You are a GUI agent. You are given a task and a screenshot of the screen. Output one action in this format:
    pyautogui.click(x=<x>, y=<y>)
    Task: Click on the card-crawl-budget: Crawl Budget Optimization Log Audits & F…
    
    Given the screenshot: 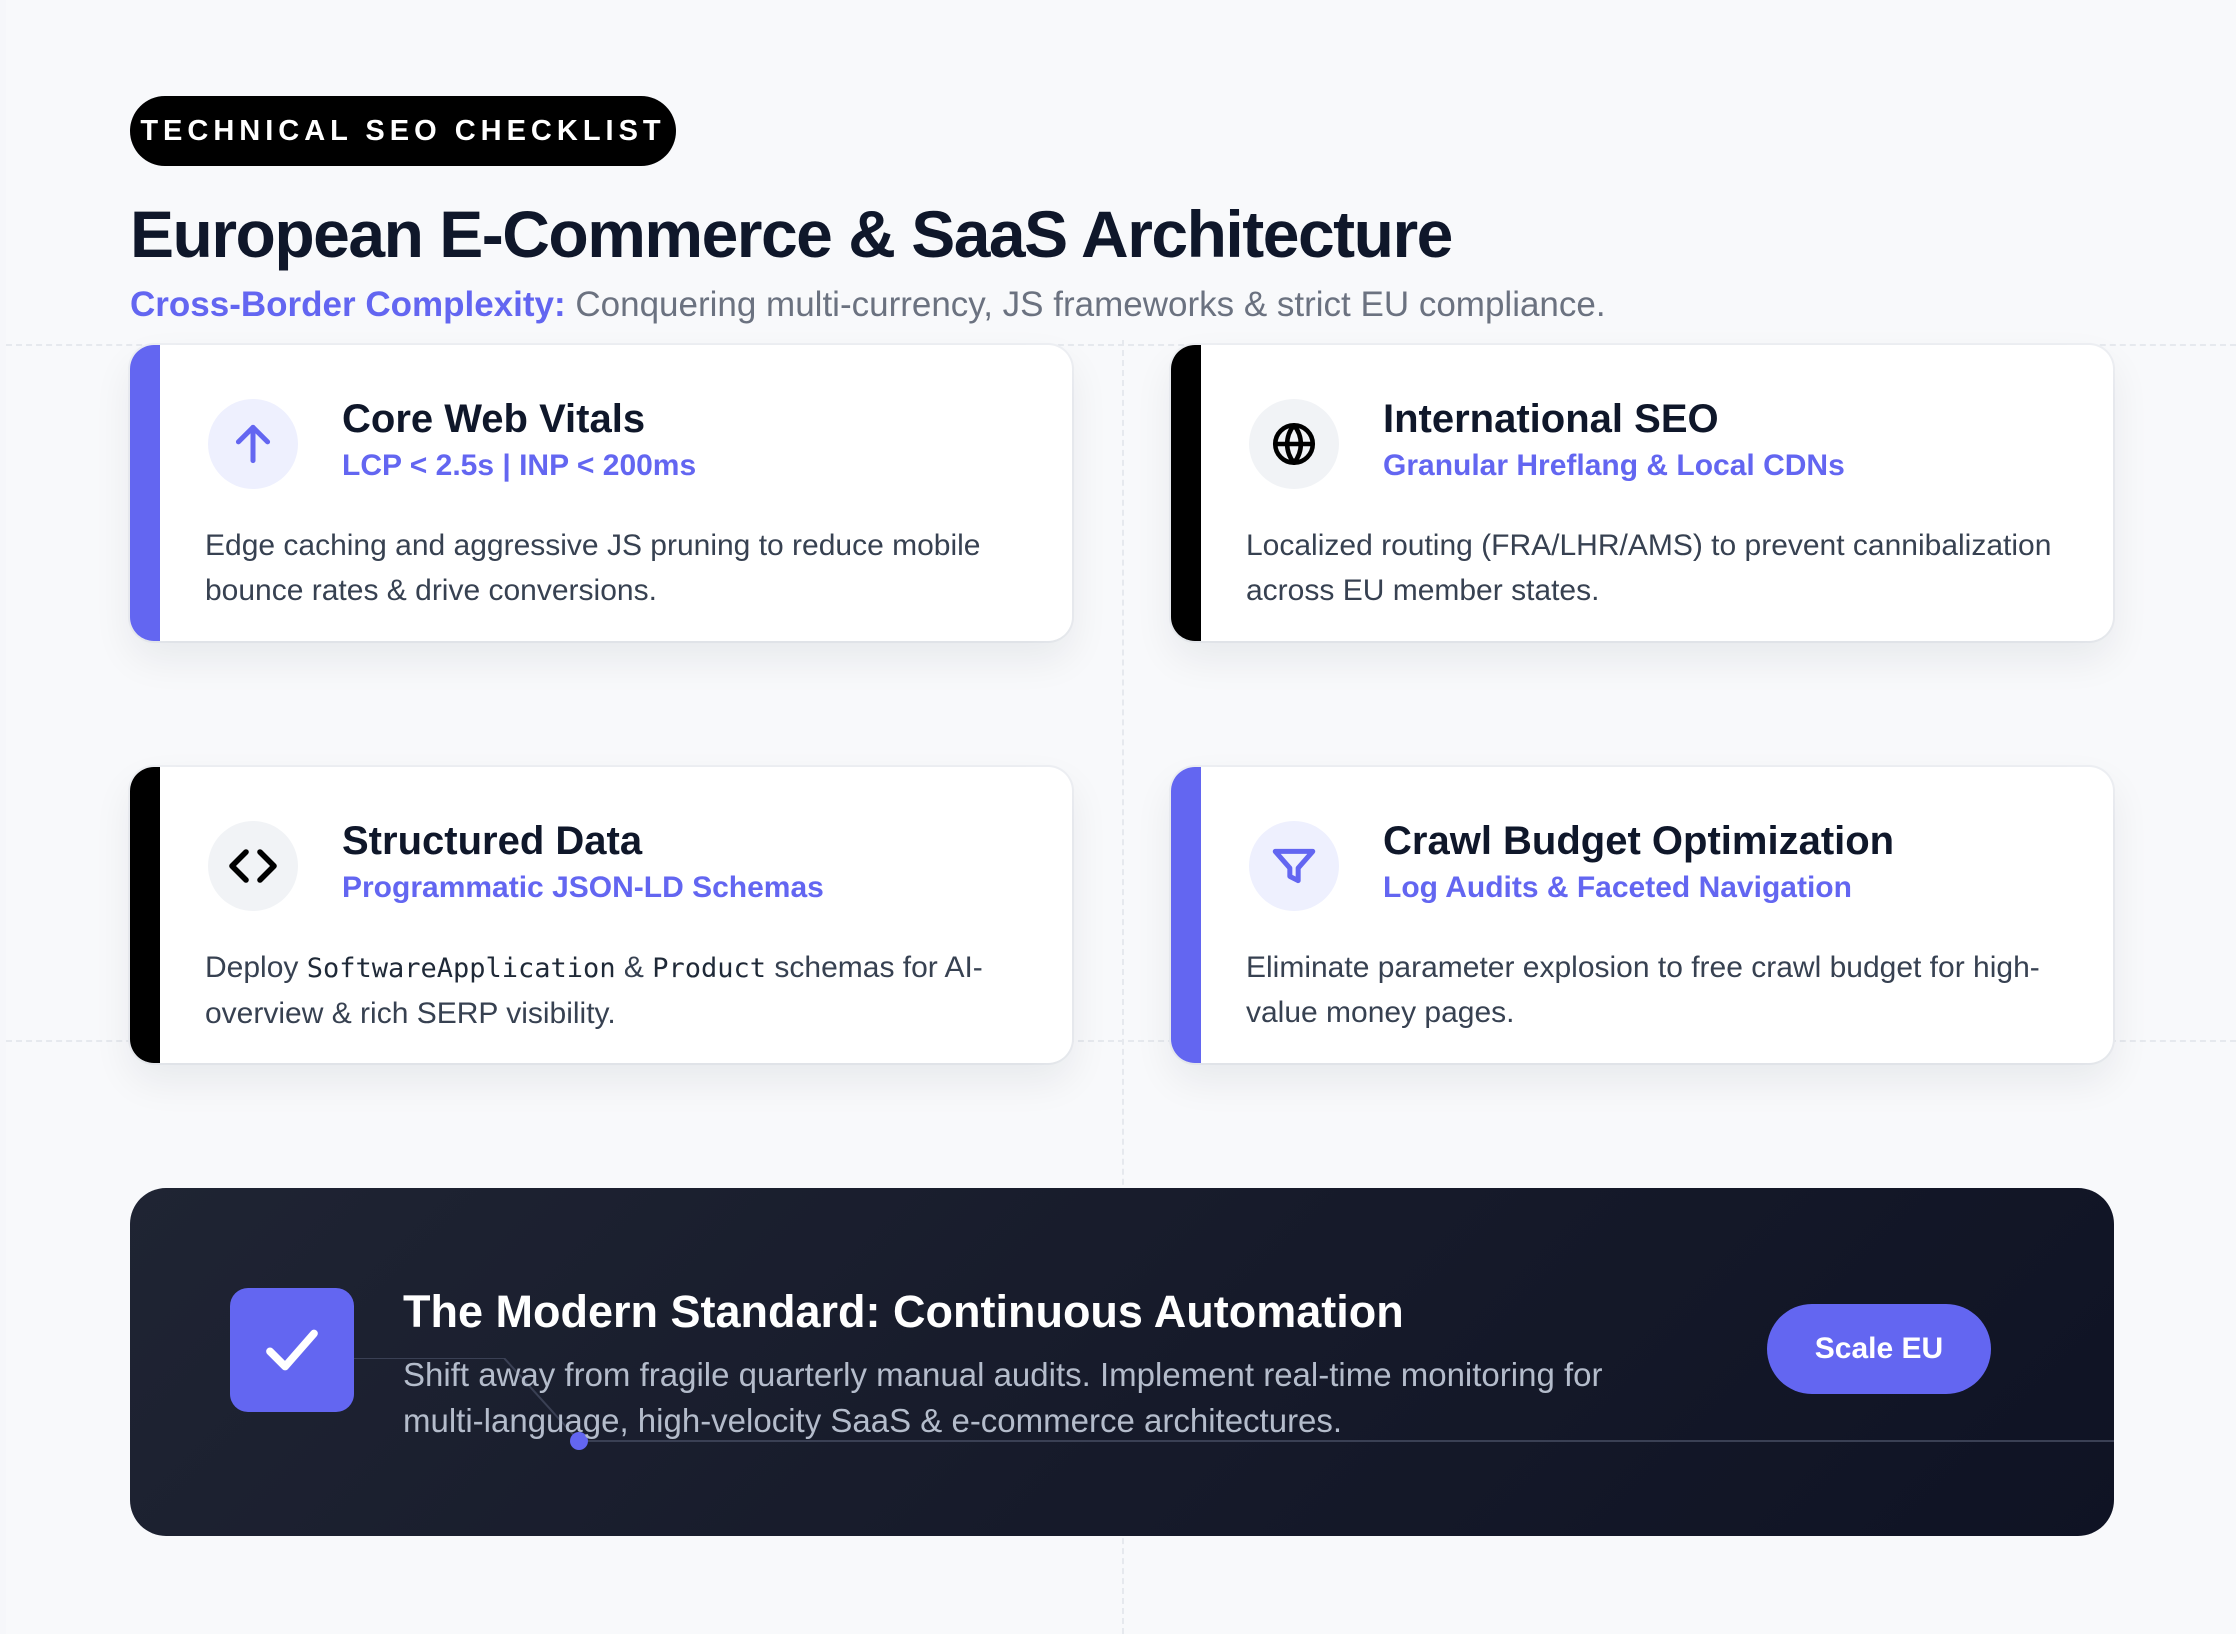 What is the action you would take?
    pyautogui.click(x=1642, y=915)
    